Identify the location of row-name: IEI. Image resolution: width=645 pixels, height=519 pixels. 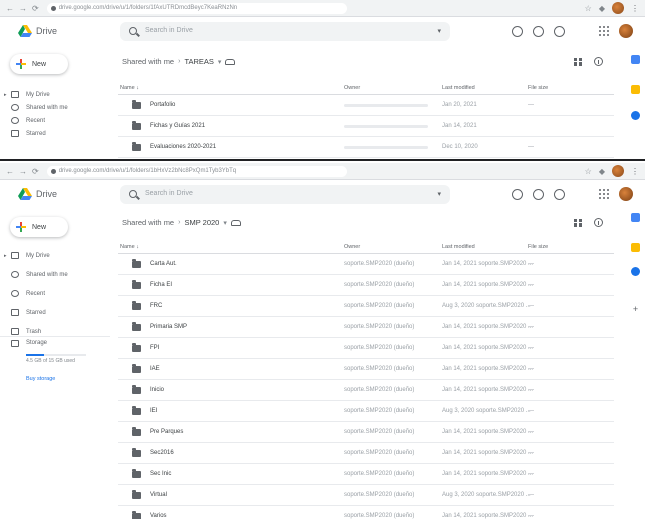
(154, 411).